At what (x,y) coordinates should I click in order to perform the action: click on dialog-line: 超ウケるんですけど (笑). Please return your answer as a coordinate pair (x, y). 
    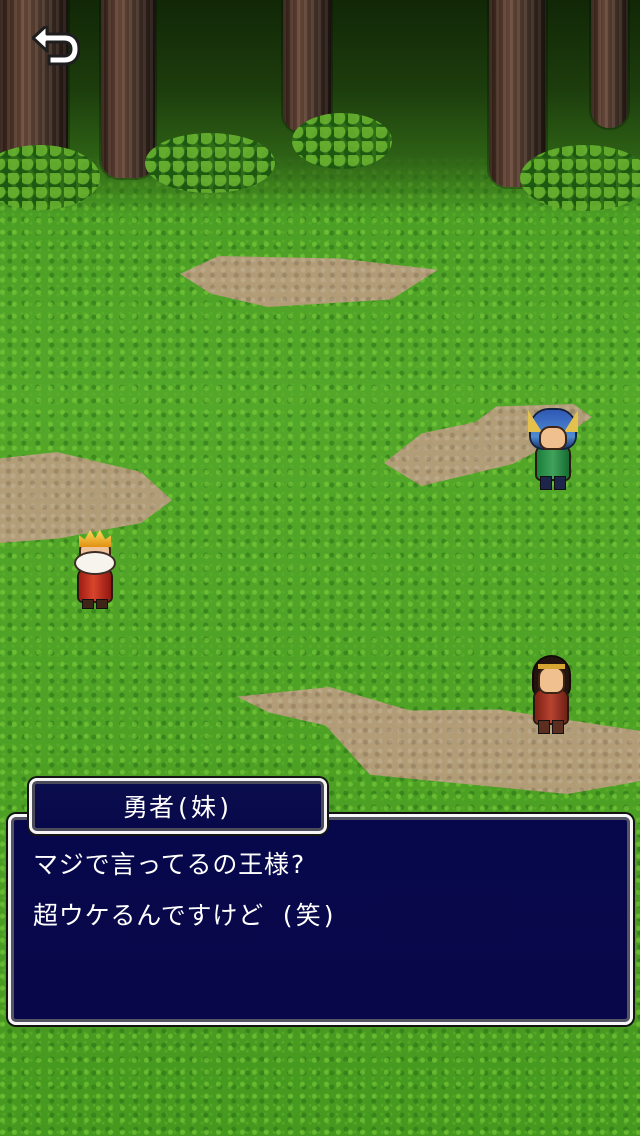
    Looking at the image, I should click on (185, 915).